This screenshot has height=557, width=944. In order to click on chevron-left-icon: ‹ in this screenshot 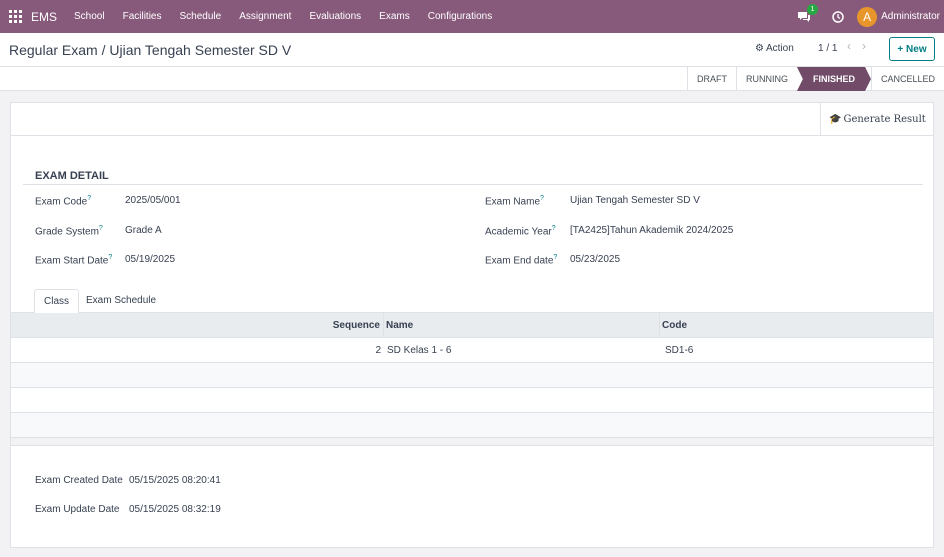, I will do `click(849, 46)`.